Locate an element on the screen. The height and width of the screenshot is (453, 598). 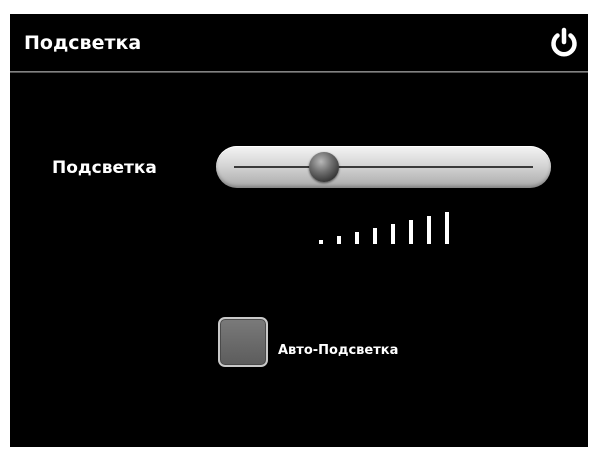
auto-backlight-label: Авто-Подсветка is located at coordinates (338, 350).